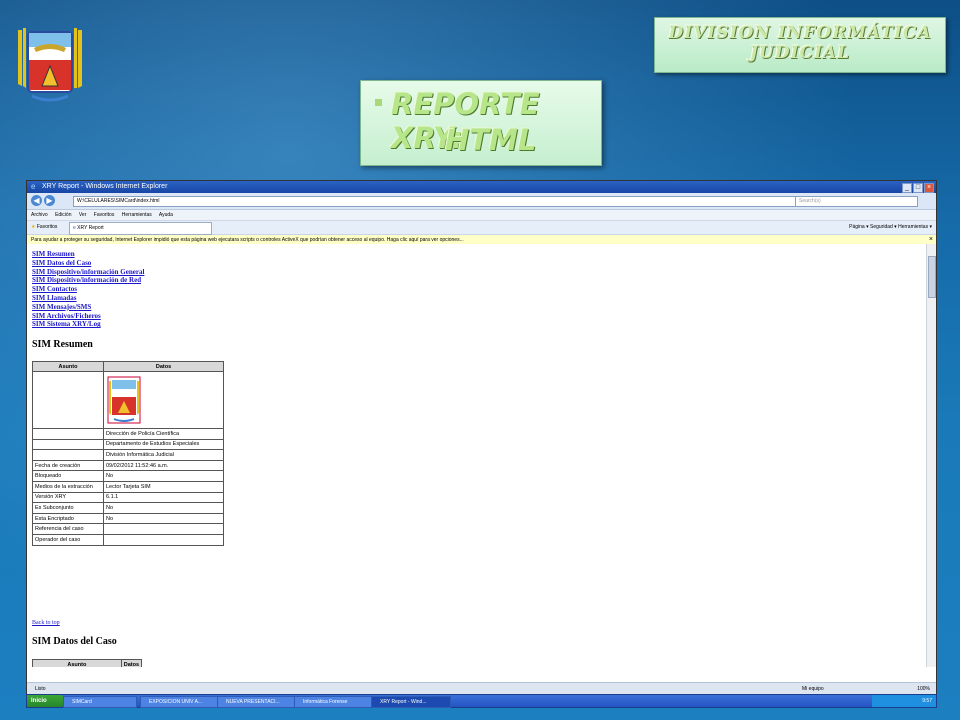 This screenshot has height=720, width=960. What do you see at coordinates (105, 186) in the screenshot?
I see `window-title: XRY Report - Windows Internet Explorer` at bounding box center [105, 186].